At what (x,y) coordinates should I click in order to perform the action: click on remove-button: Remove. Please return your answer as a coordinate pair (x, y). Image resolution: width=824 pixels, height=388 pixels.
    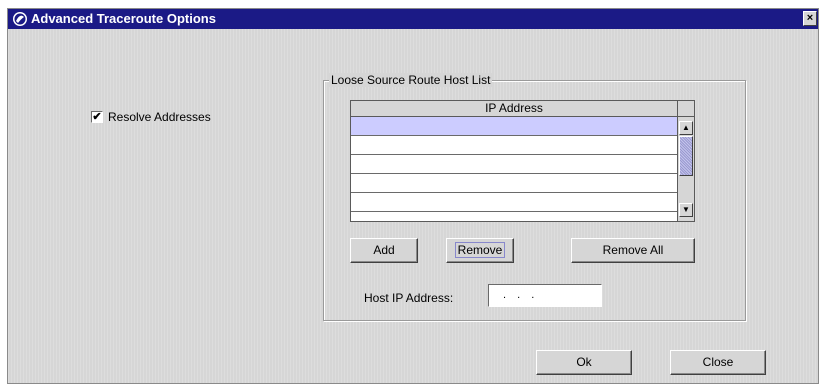
    Looking at the image, I should click on (480, 250).